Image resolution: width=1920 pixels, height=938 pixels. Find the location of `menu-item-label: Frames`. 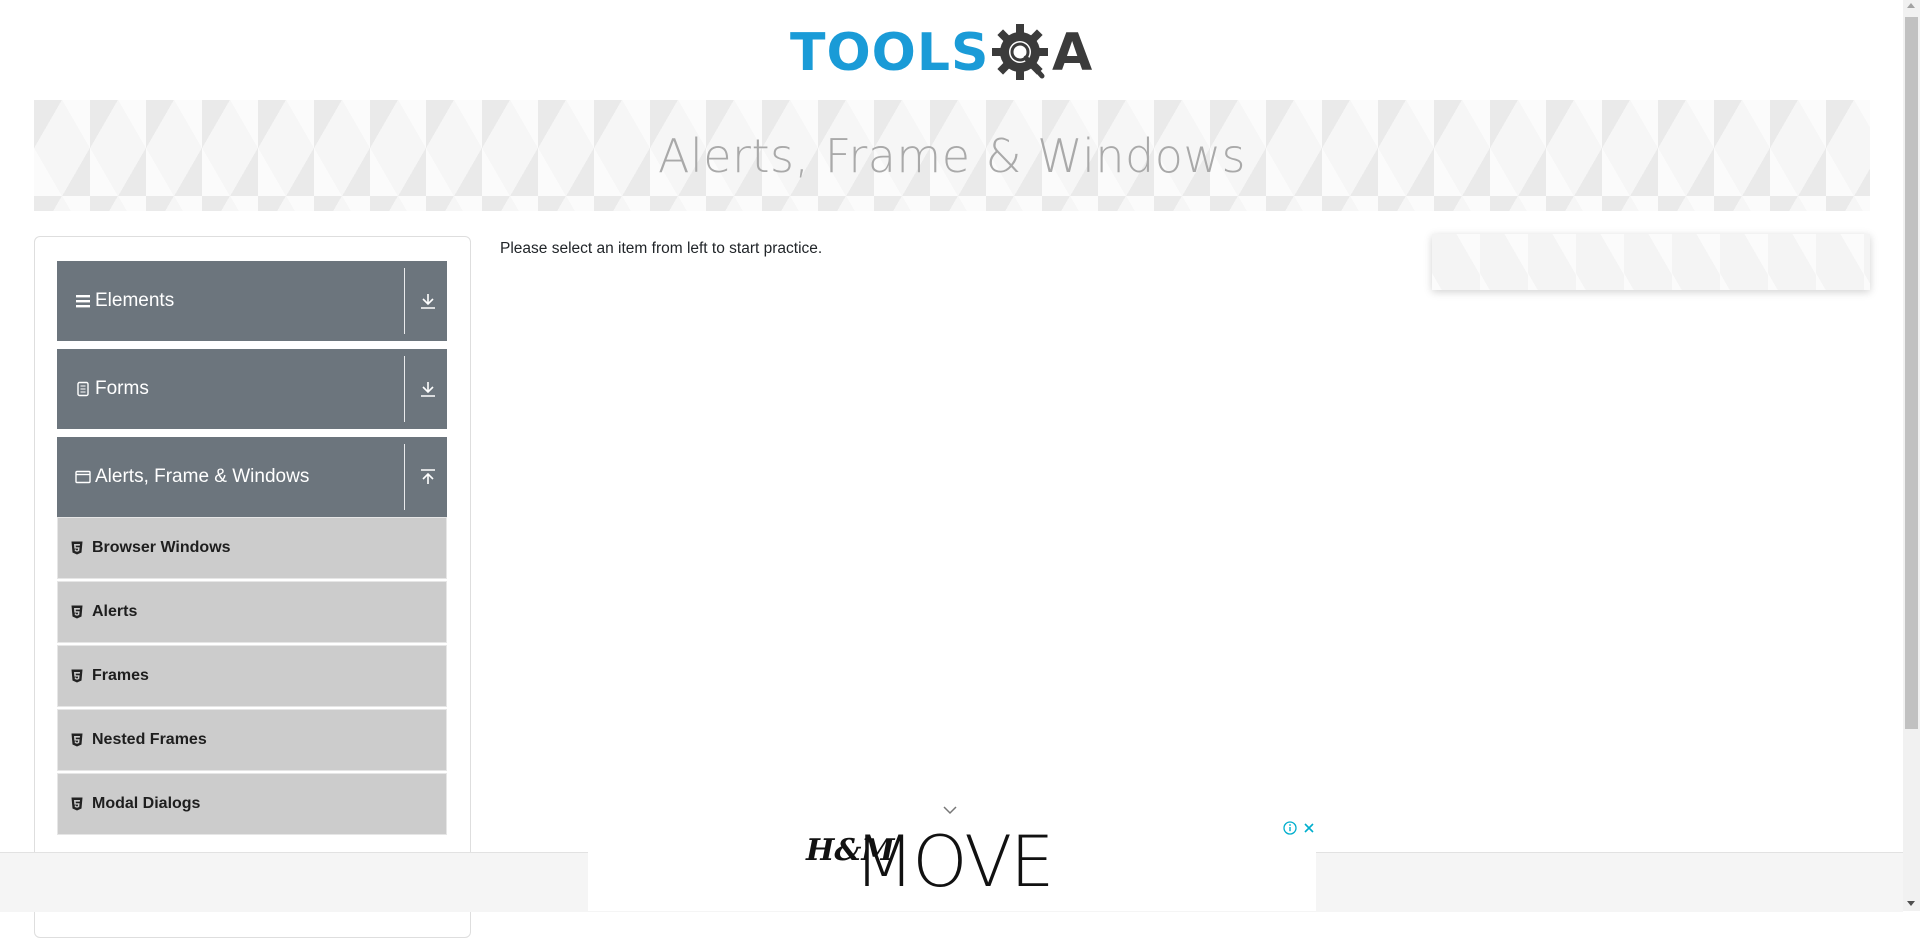

menu-item-label: Frames is located at coordinates (120, 675).